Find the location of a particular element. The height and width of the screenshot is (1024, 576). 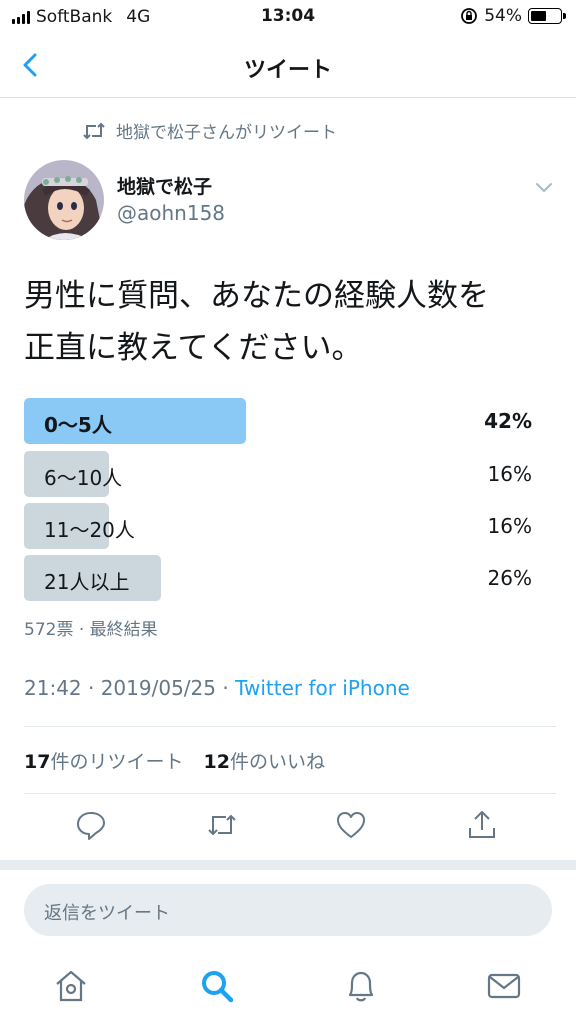

chevron-down-icon is located at coordinates (544, 187).